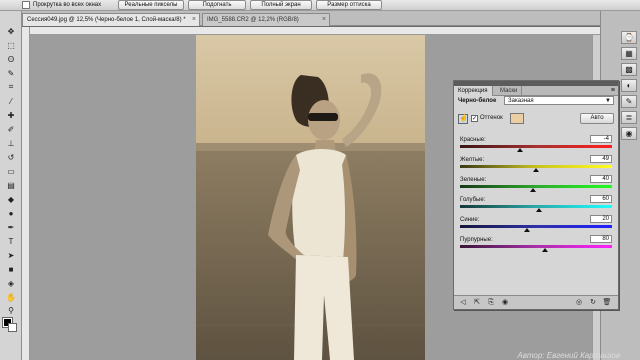 The image size is (640, 360). Describe the element at coordinates (593, 303) in the screenshot. I see `reset-icon: ↻` at that location.